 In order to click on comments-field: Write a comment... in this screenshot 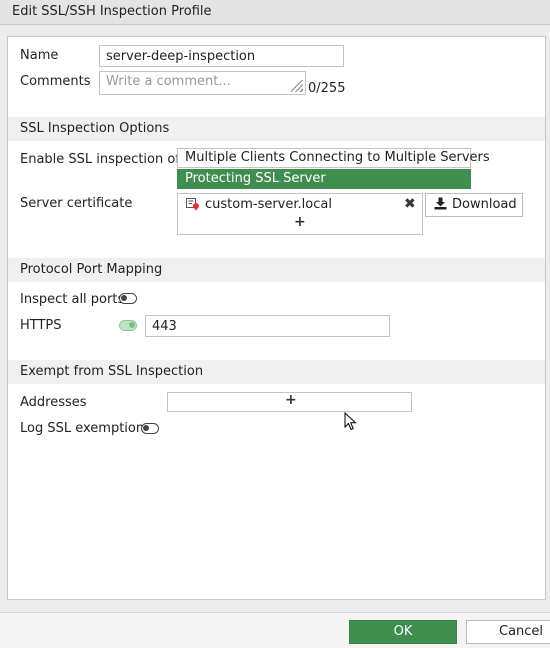, I will do `click(202, 83)`.